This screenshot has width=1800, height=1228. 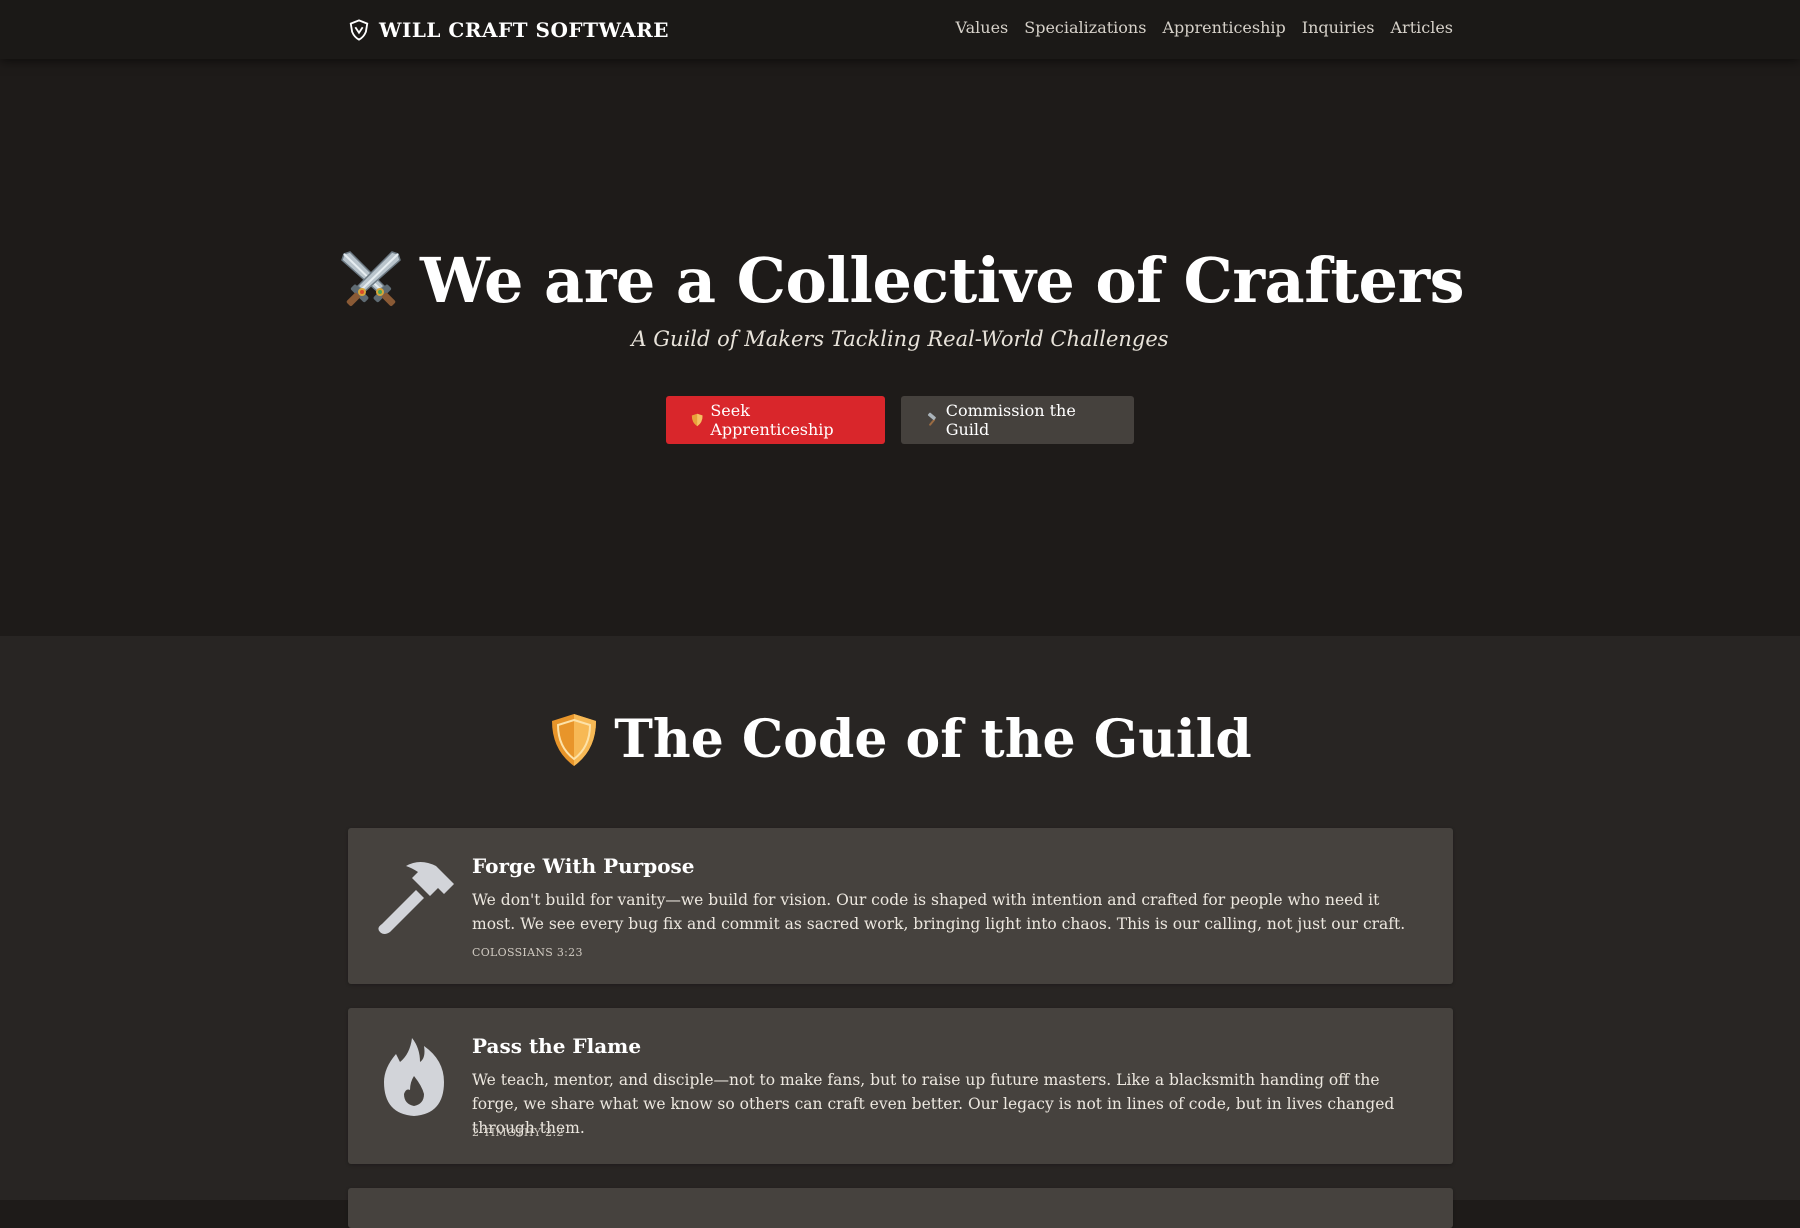 I want to click on card-title: Forge With Purpose, so click(x=583, y=866).